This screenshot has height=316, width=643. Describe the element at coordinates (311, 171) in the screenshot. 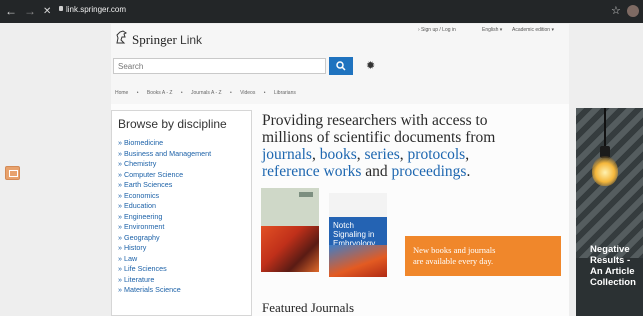

I see `reference-works-link: reference works` at that location.